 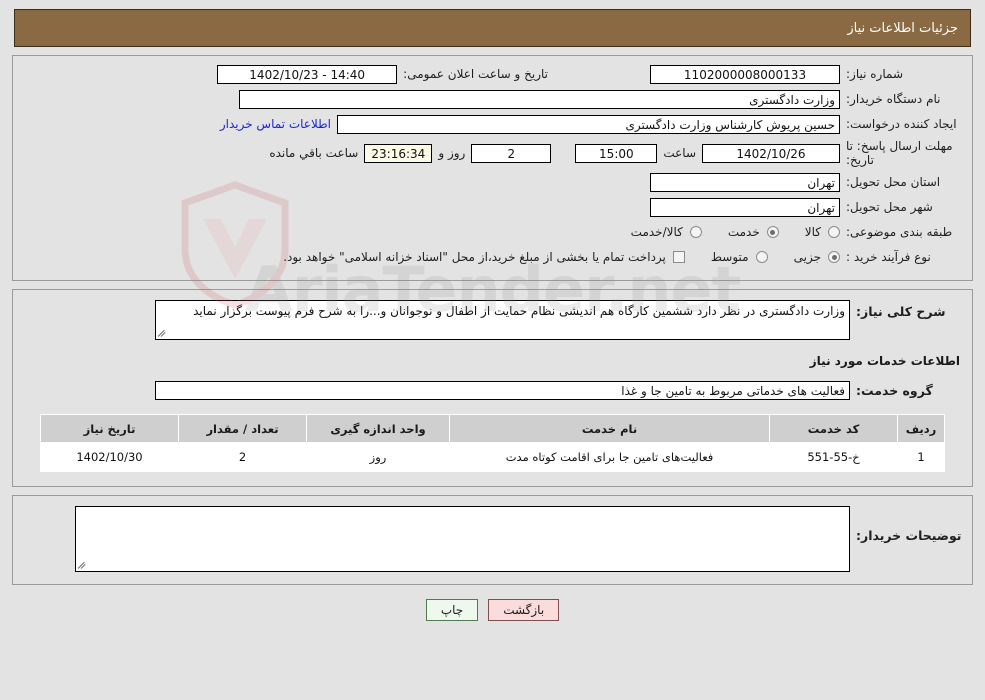 I want to click on days-label: روز و, so click(x=452, y=153).